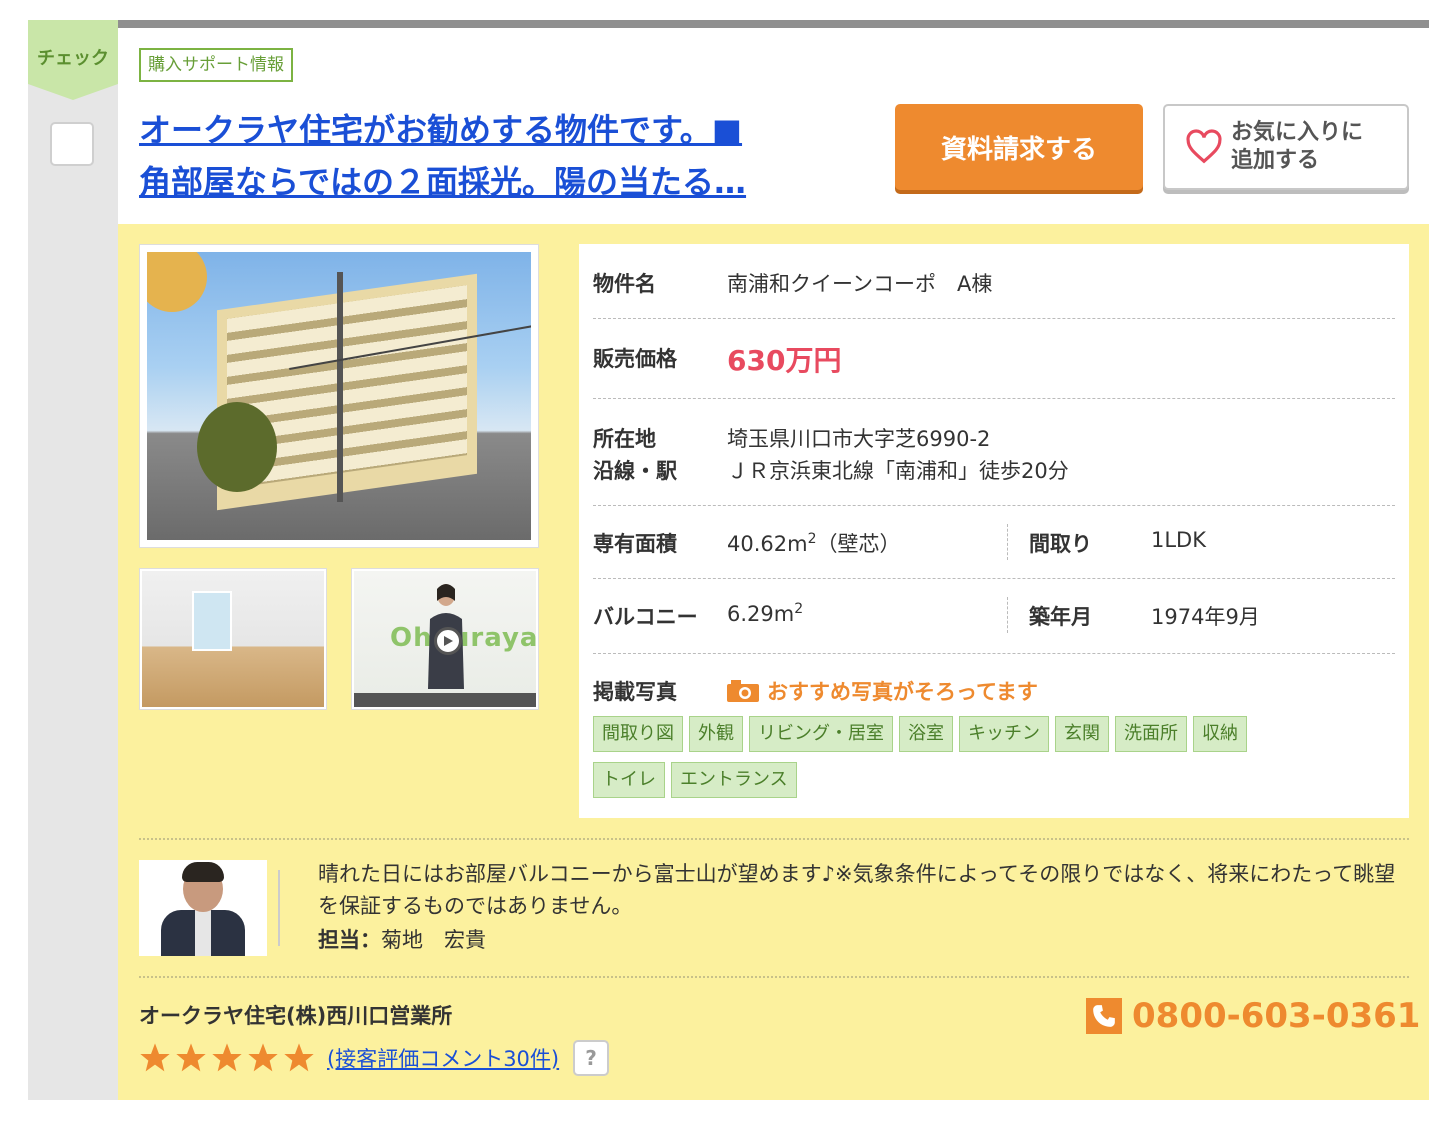 This screenshot has height=1140, width=1452. I want to click on video-thumbnail: Ohkuraya, so click(445, 639).